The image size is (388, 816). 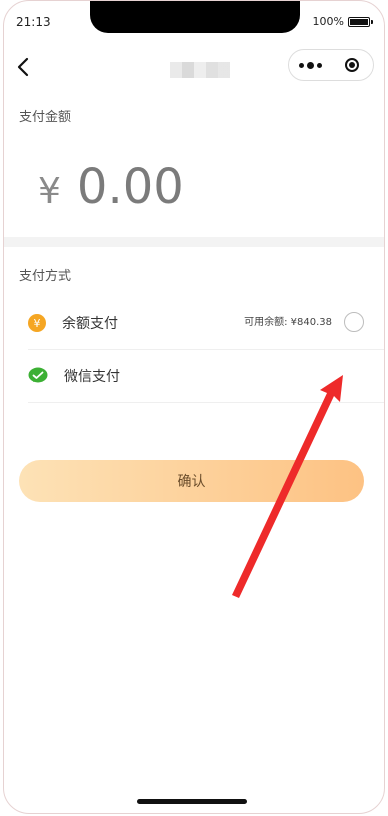 I want to click on amount-value: 0.00, so click(x=130, y=187).